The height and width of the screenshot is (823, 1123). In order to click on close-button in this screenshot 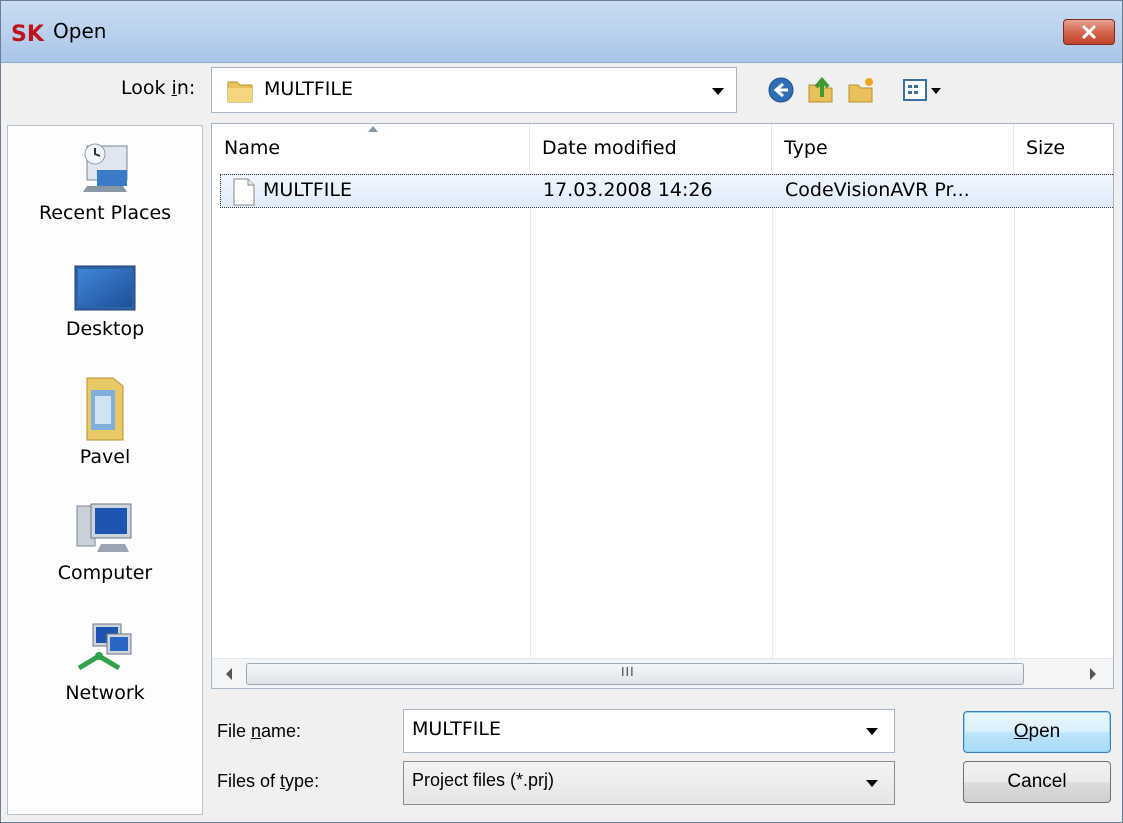, I will do `click(1089, 32)`.